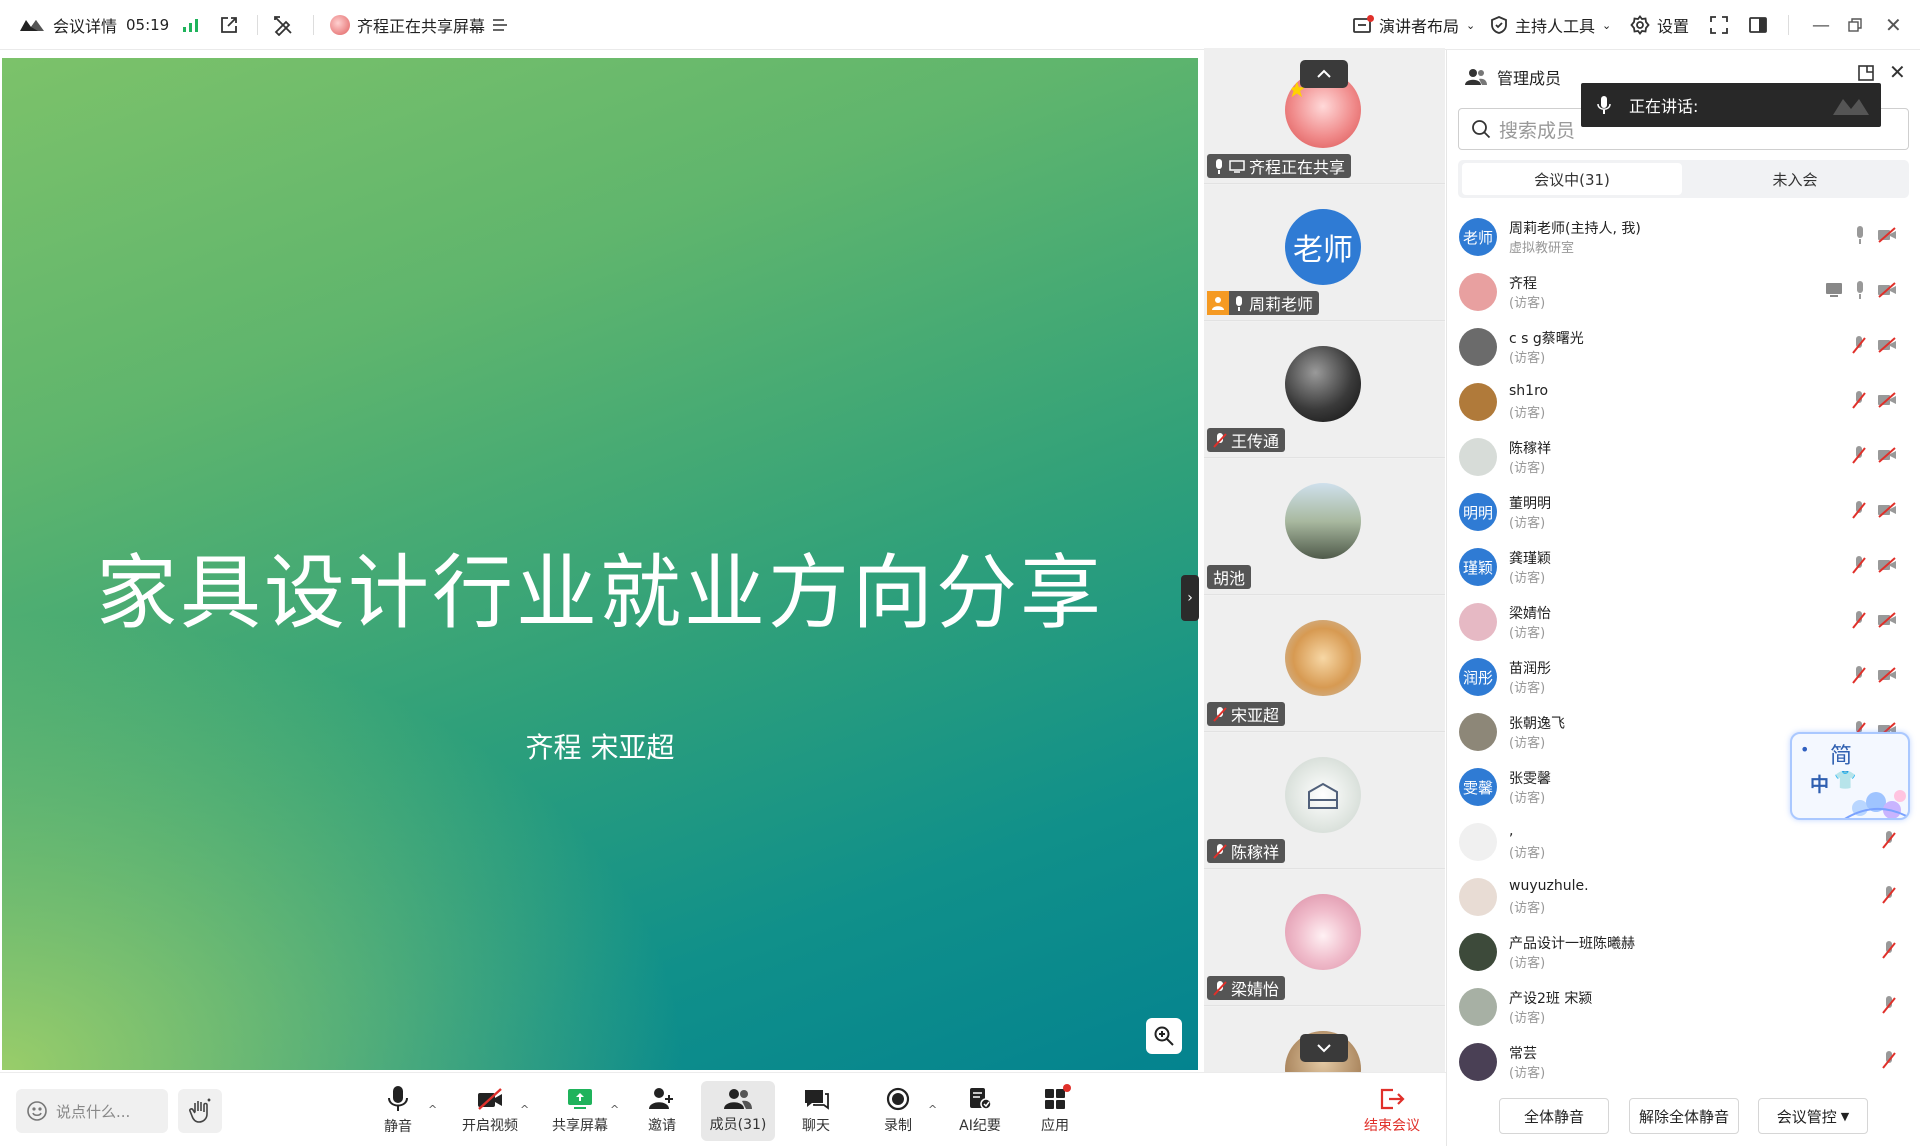  I want to click on tencent-meeting-logo-icon, so click(1851, 107).